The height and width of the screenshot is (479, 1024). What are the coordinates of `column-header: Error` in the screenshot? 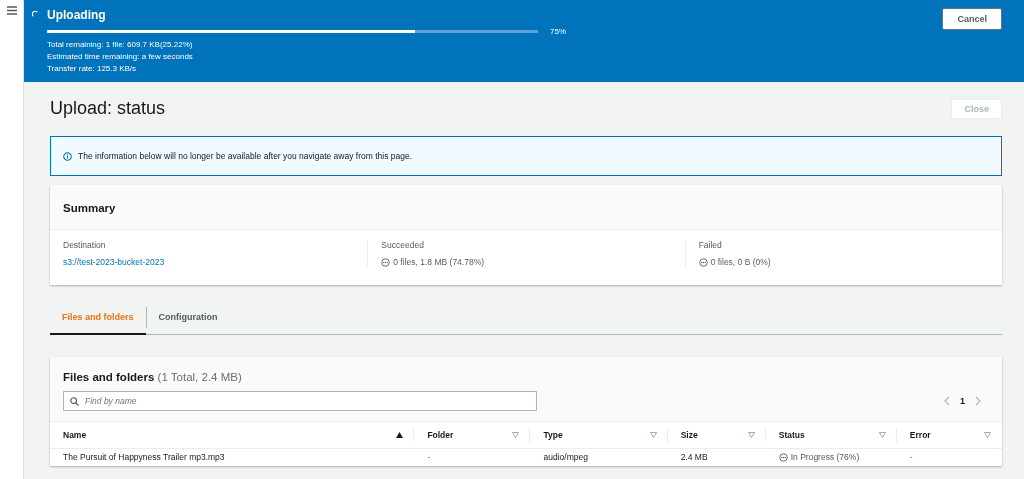 It's located at (920, 434).